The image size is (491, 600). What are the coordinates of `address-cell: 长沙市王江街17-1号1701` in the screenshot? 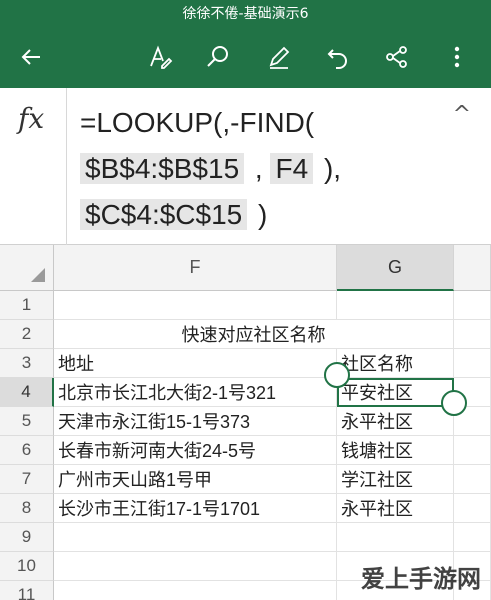 It's located at (195, 508).